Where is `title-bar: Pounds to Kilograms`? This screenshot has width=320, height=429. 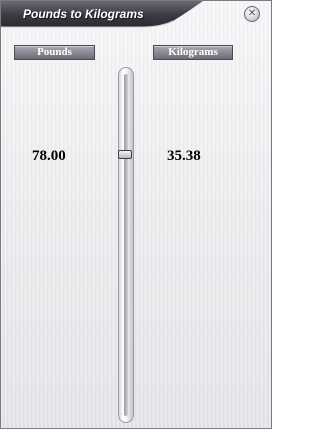
title-bar: Pounds to Kilograms is located at coordinates (136, 16).